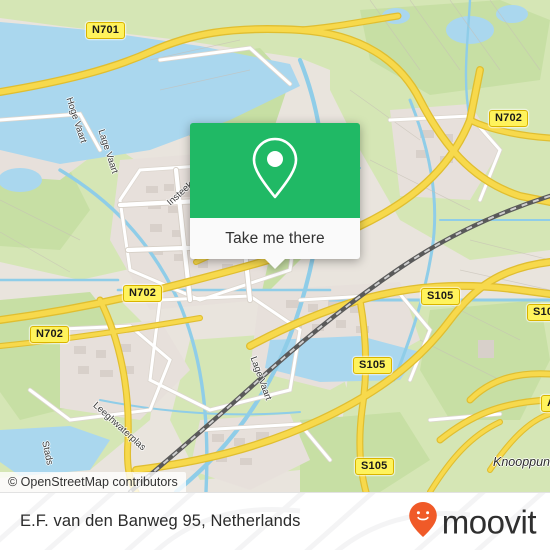 Image resolution: width=550 pixels, height=550 pixels. I want to click on map-label-junction: Knooppunt, so click(521, 462).